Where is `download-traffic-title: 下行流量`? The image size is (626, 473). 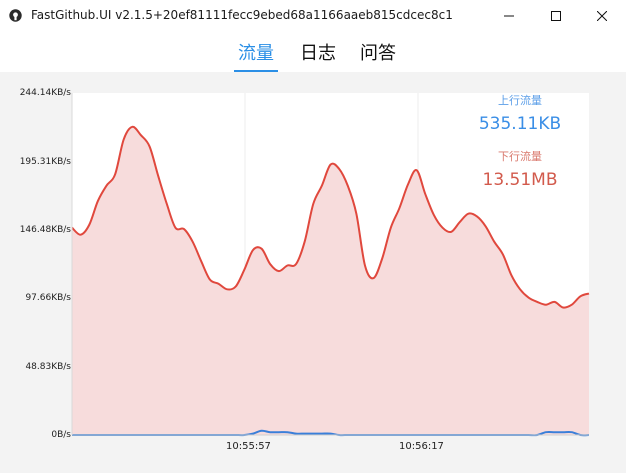 download-traffic-title: 下行流量 is located at coordinates (520, 156).